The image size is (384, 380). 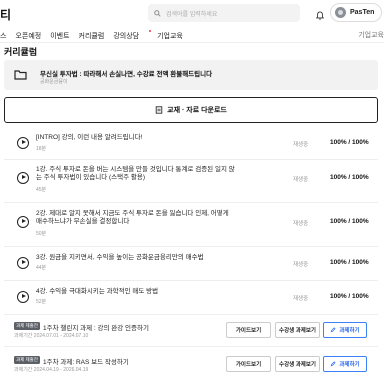 I want to click on header-divider, so click(x=192, y=42).